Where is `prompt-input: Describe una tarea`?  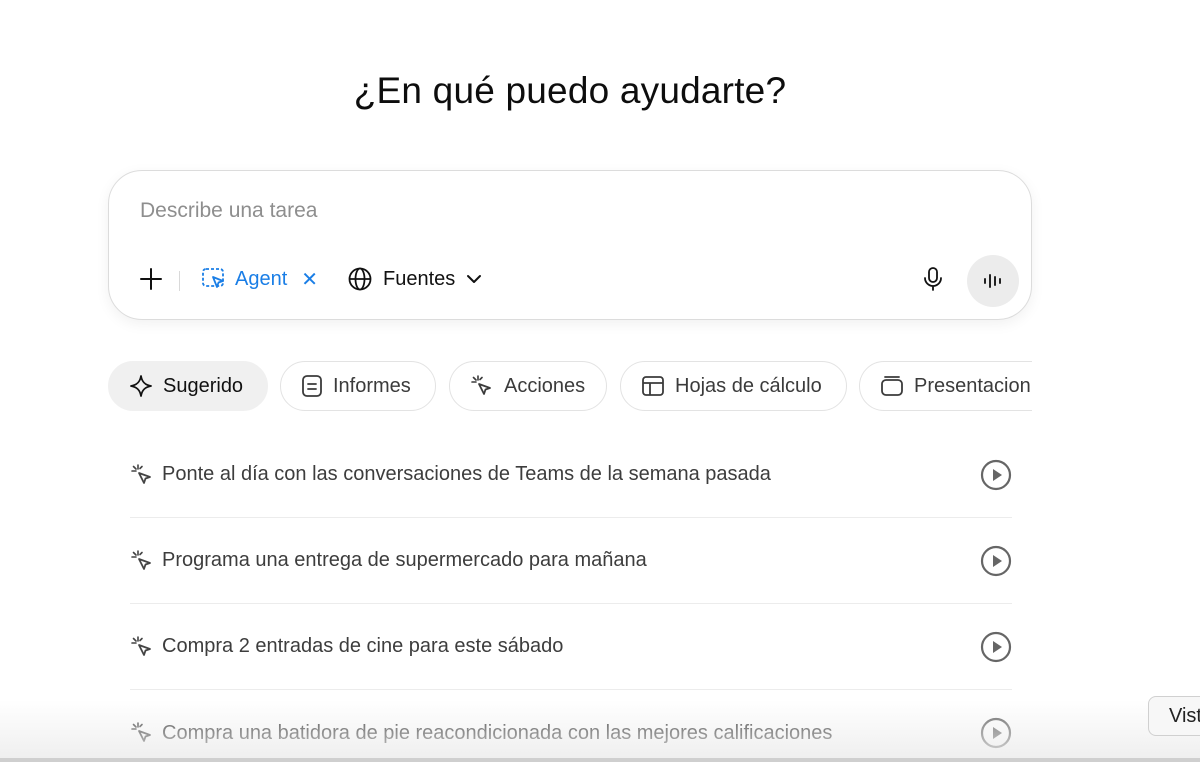
prompt-input: Describe una tarea is located at coordinates (228, 211).